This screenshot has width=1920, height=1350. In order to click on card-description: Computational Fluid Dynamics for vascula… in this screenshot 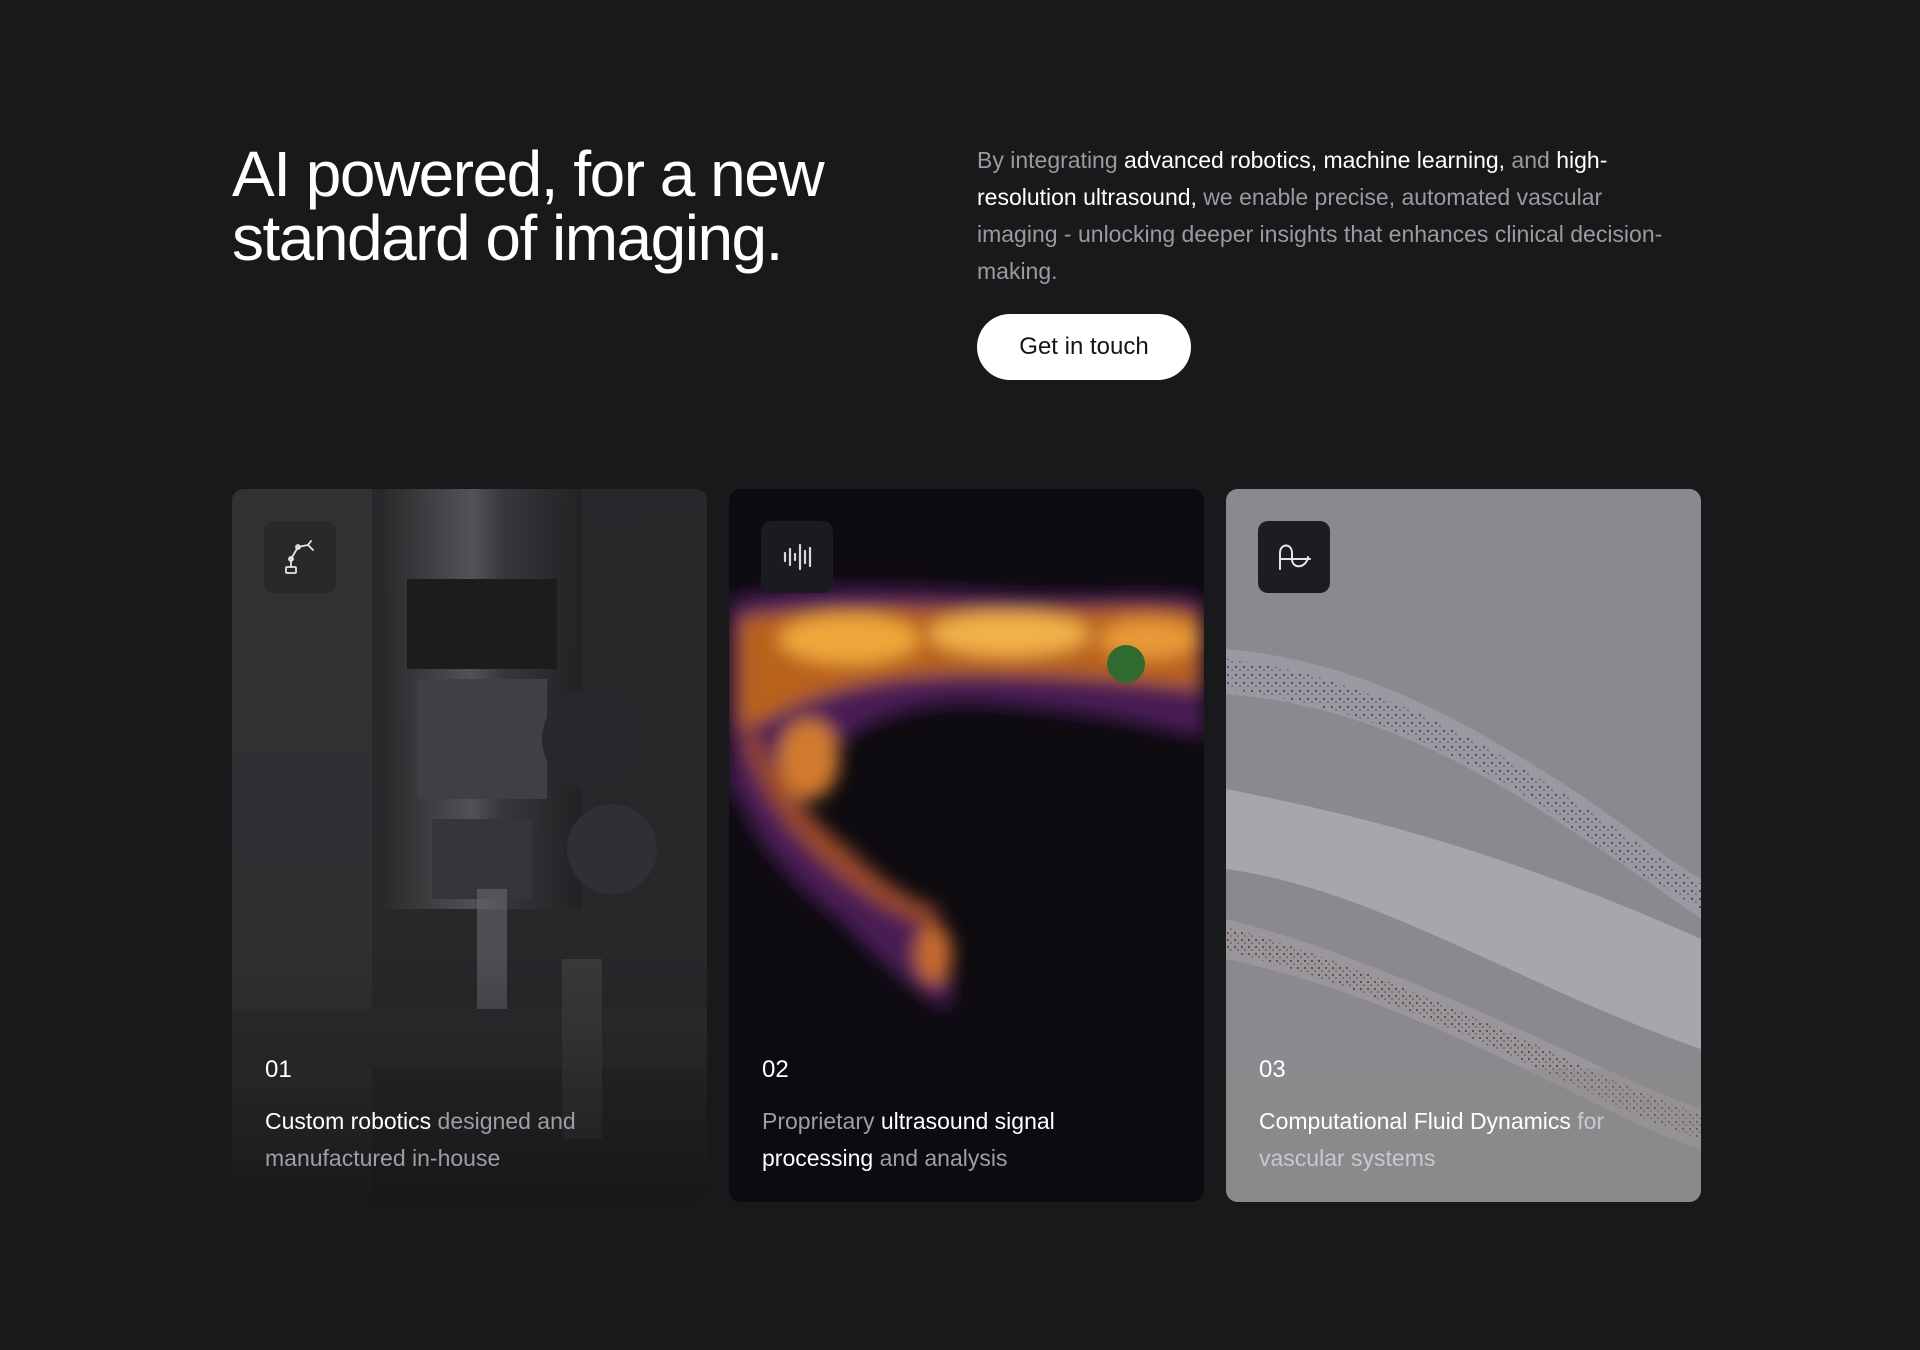, I will do `click(1464, 1140)`.